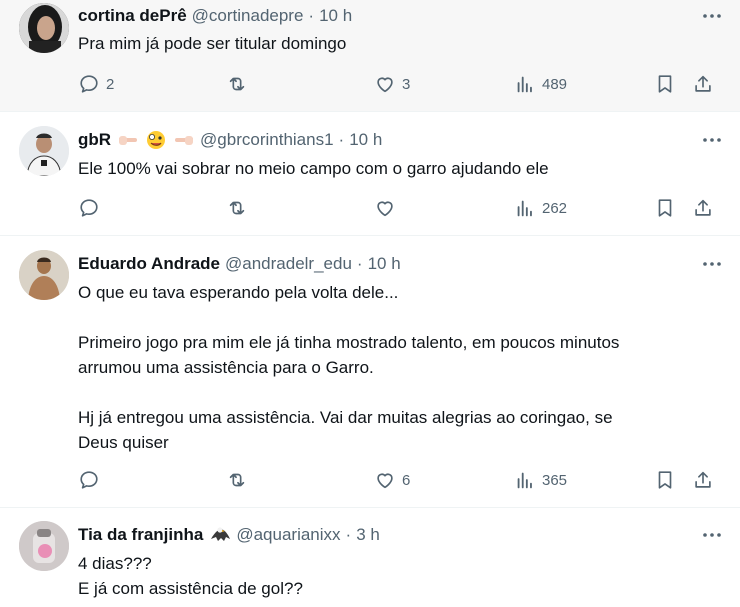  I want to click on like-button, so click(444, 208).